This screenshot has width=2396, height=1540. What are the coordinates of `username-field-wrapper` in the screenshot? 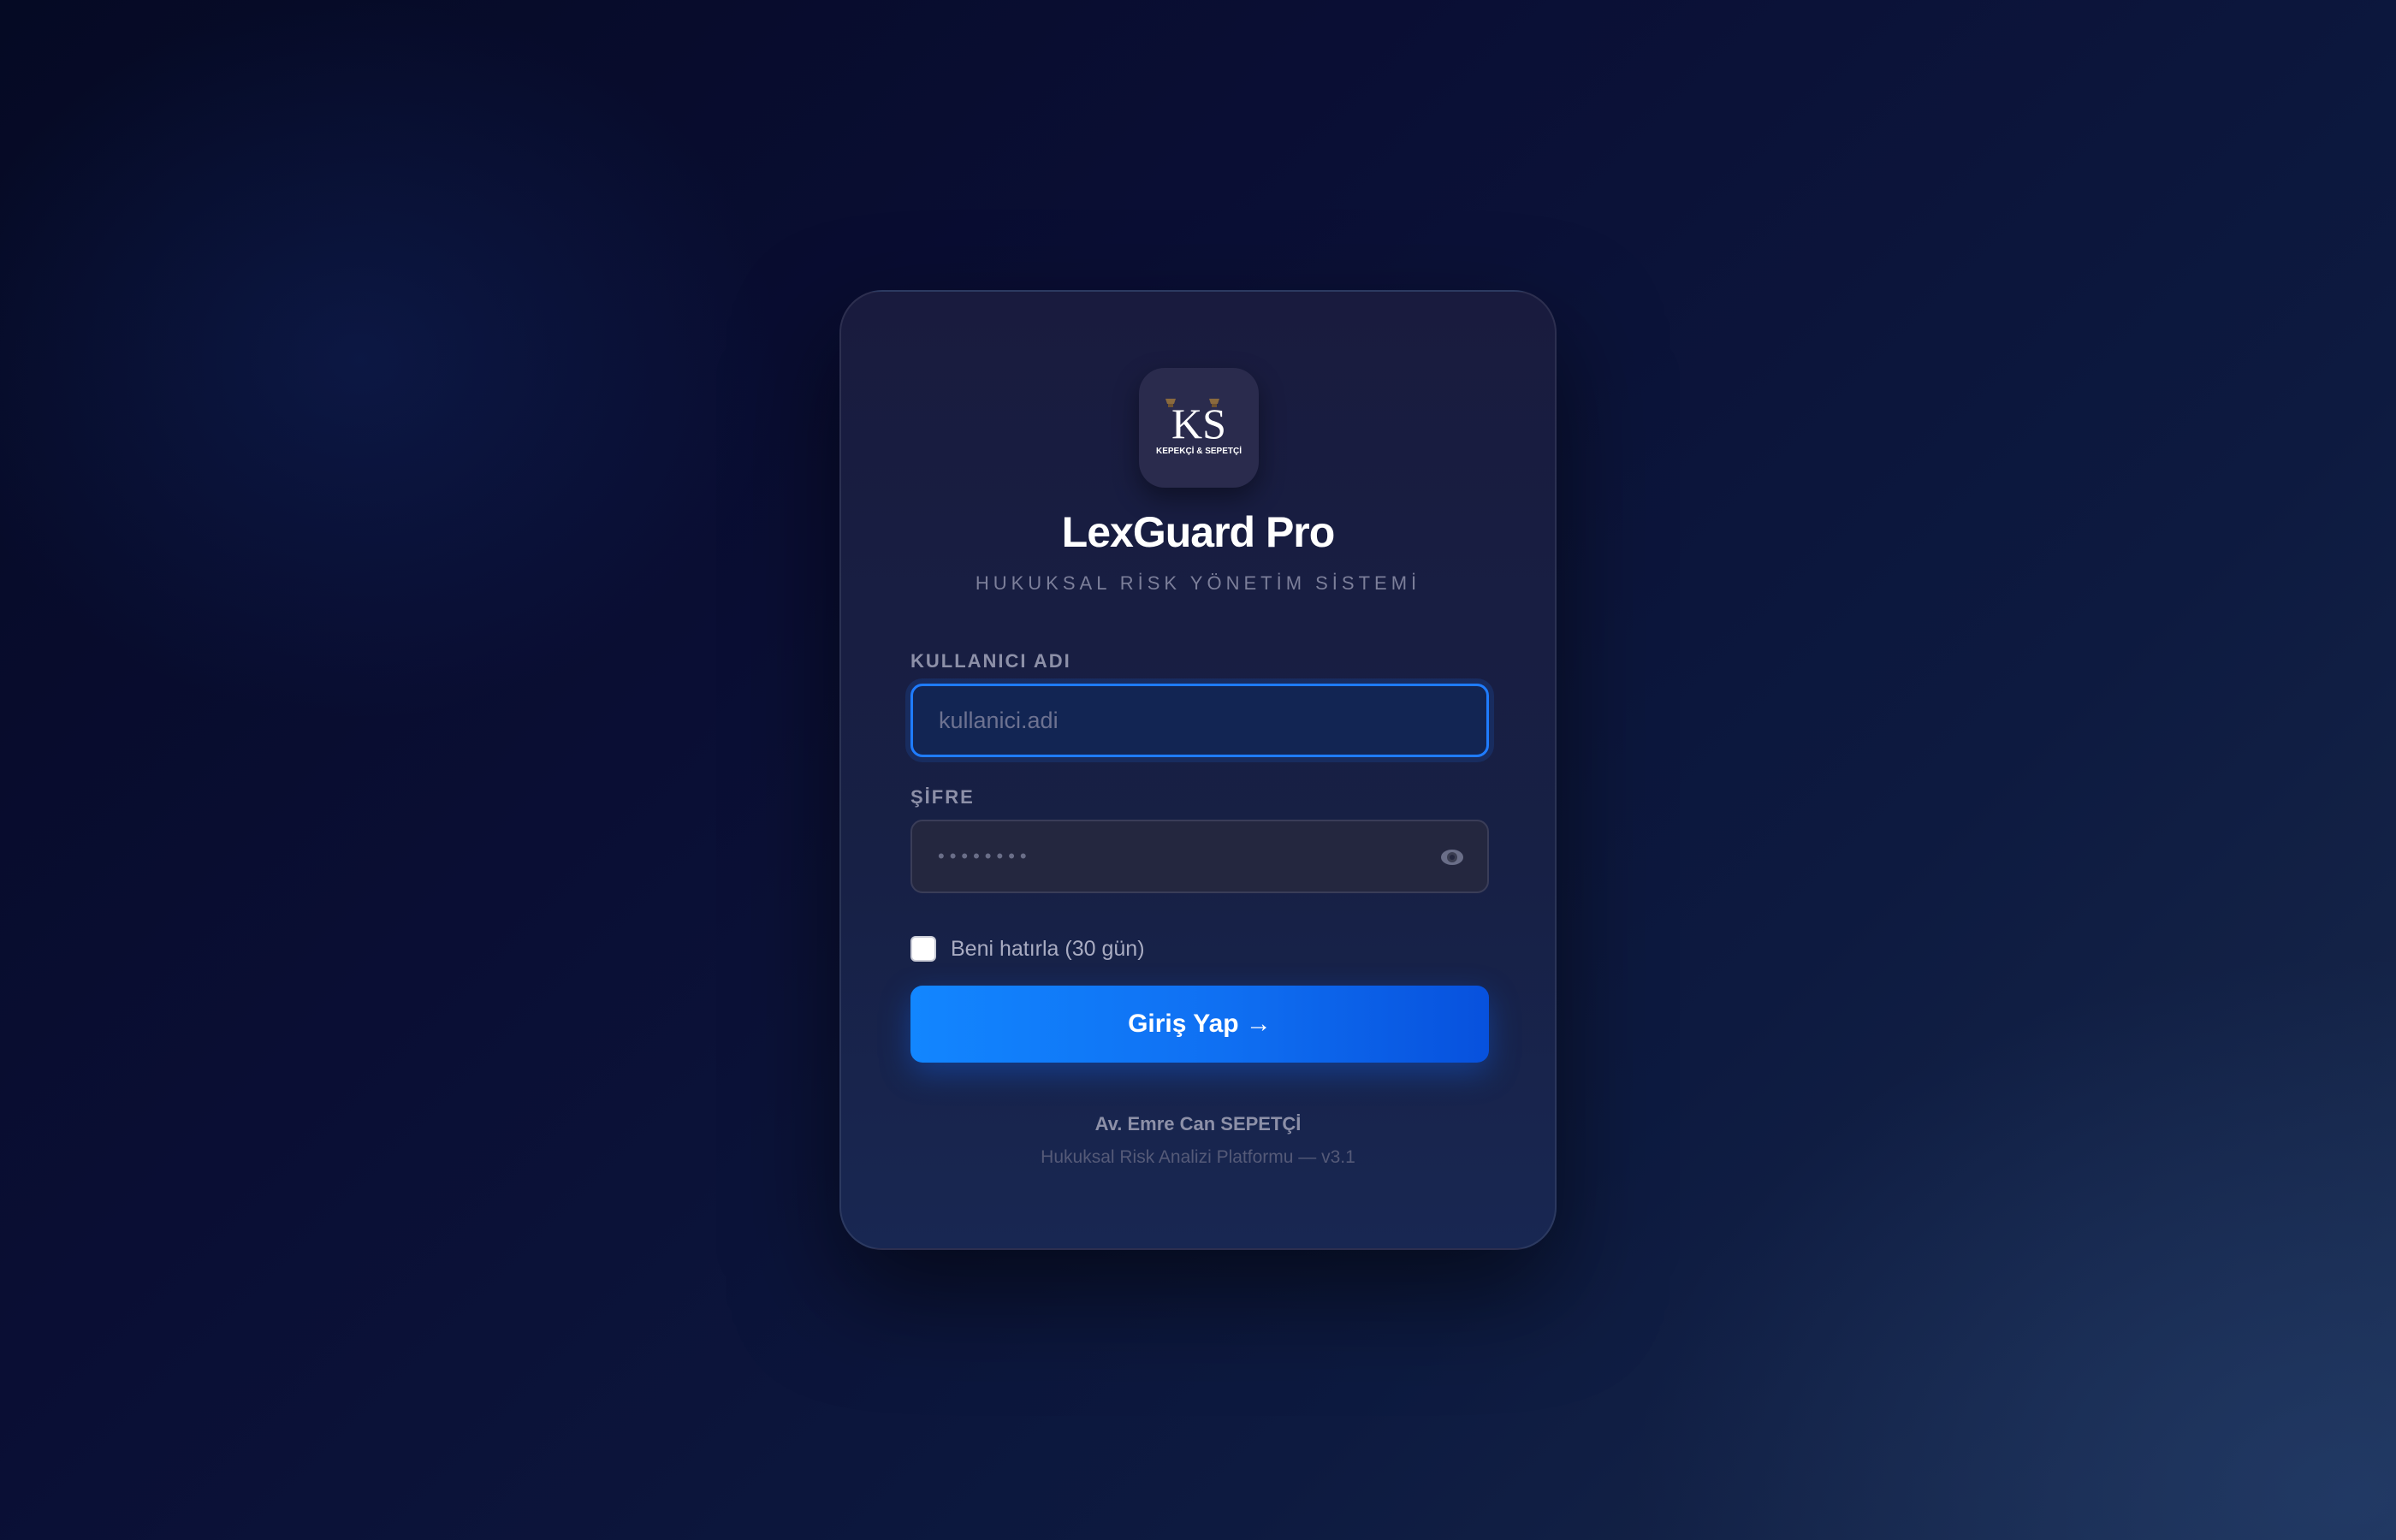 It's located at (1199, 720).